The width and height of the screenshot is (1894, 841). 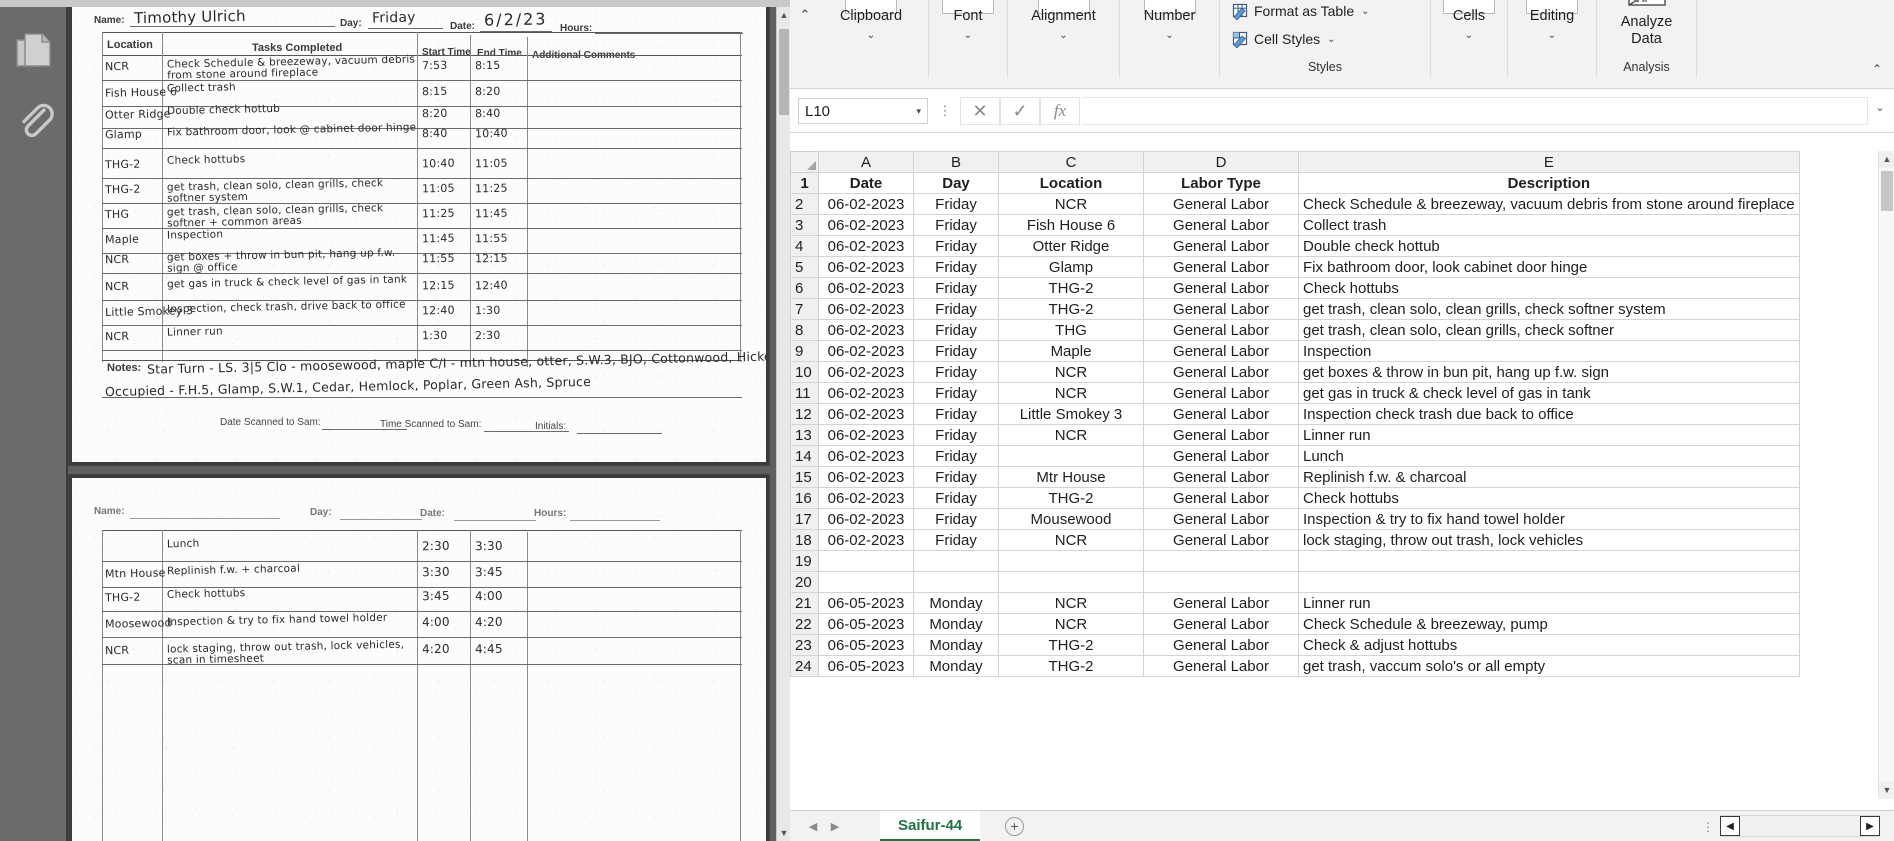 I want to click on cell-description: Inspection, so click(x=1549, y=351).